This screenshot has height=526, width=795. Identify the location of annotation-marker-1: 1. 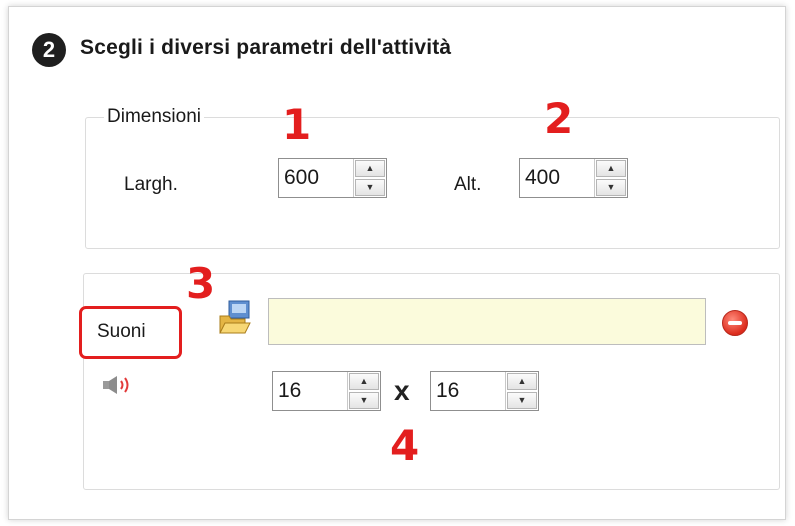
(297, 124).